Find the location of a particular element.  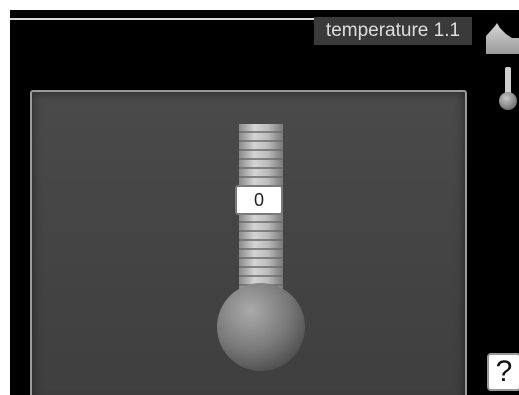

menu-title: temperature 1.1 is located at coordinates (393, 31).